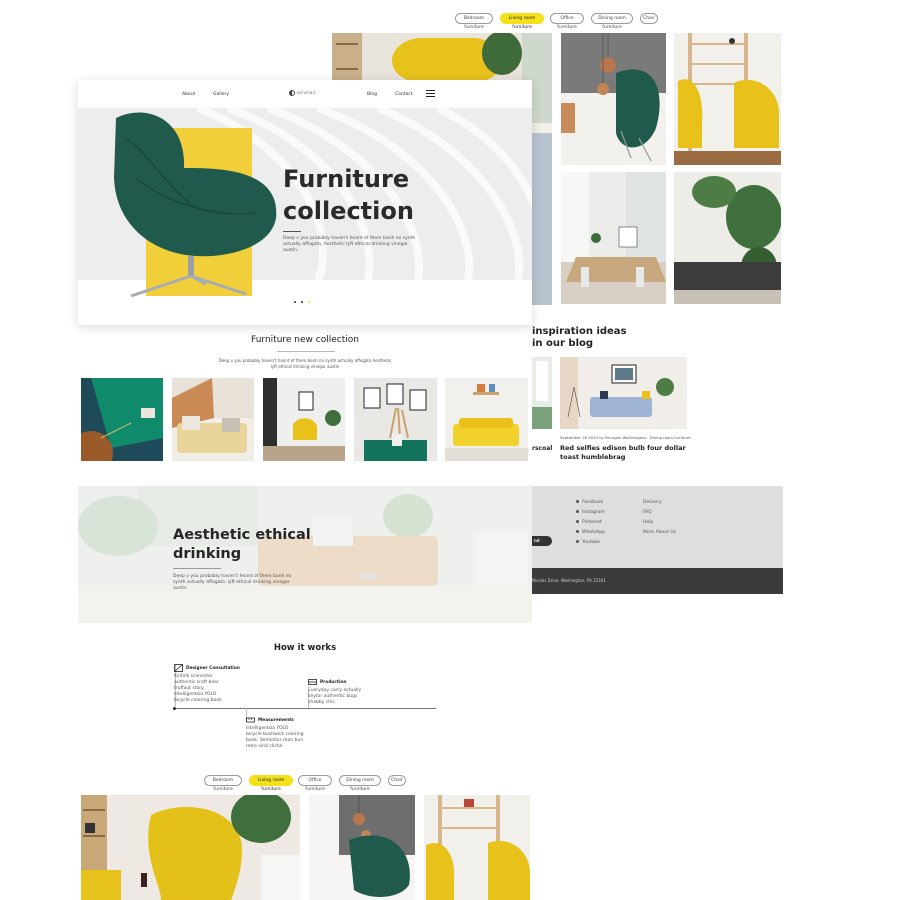 Image resolution: width=900 pixels, height=900 pixels. What do you see at coordinates (397, 780) in the screenshot?
I see `filter-bottom-chair: Chair` at bounding box center [397, 780].